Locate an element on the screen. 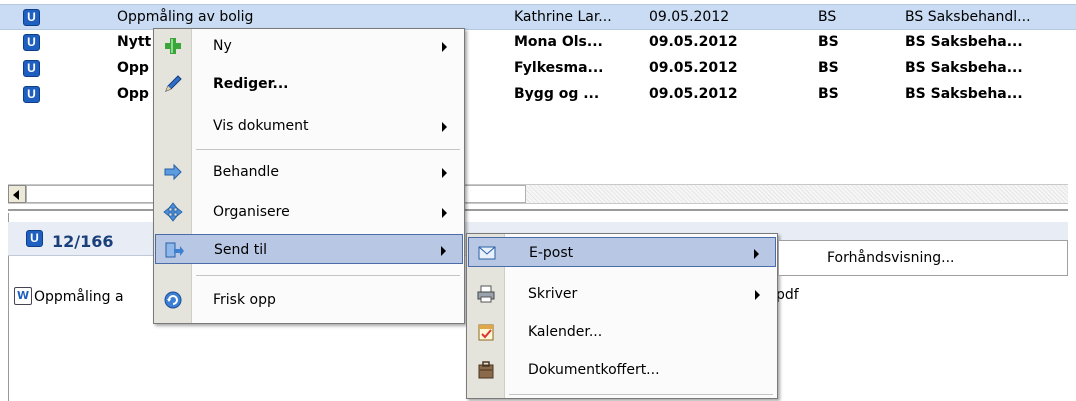 This screenshot has width=1076, height=401. menu-item-organisere: Organisere is located at coordinates (309, 212).